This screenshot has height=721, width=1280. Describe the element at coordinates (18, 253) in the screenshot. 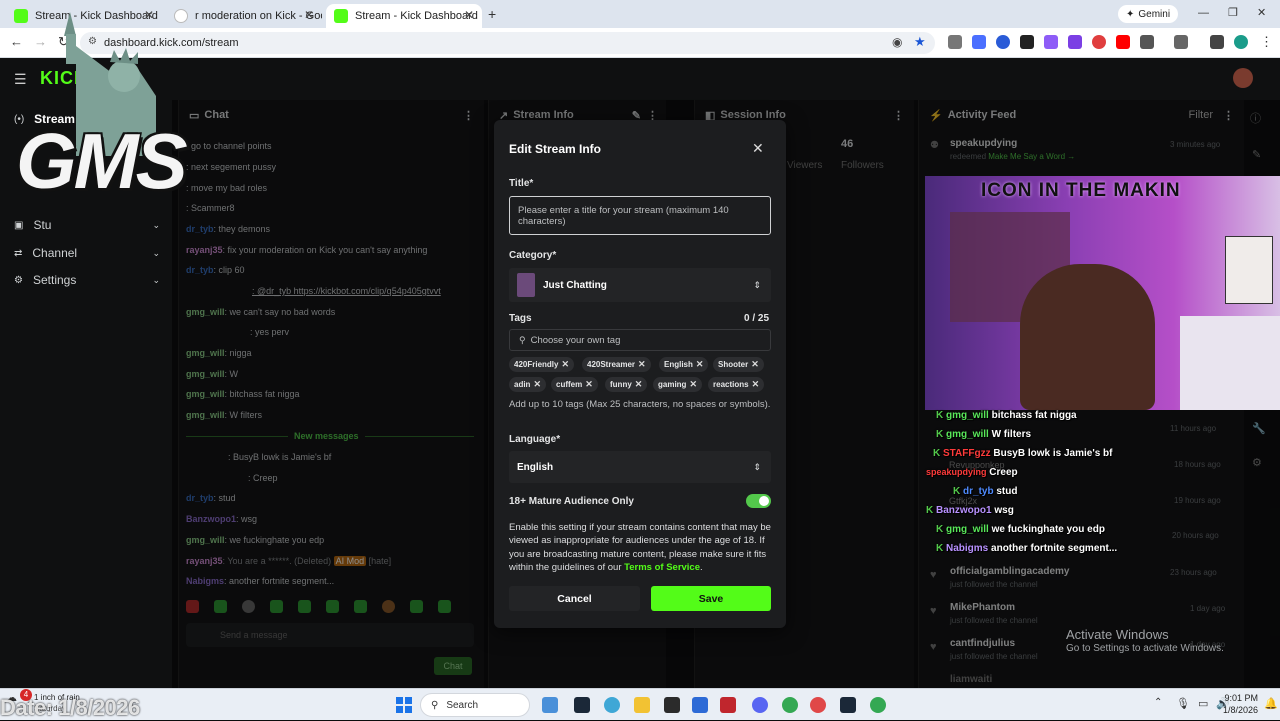

I see `channel-icon: ⇄` at that location.